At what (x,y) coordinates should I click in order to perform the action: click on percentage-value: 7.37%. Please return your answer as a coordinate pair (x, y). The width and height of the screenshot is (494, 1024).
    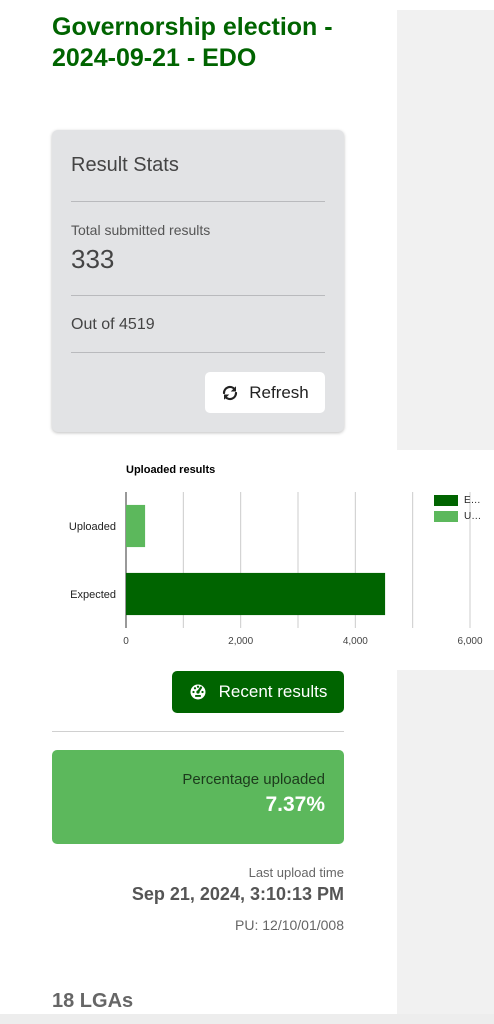
    Looking at the image, I should click on (295, 804).